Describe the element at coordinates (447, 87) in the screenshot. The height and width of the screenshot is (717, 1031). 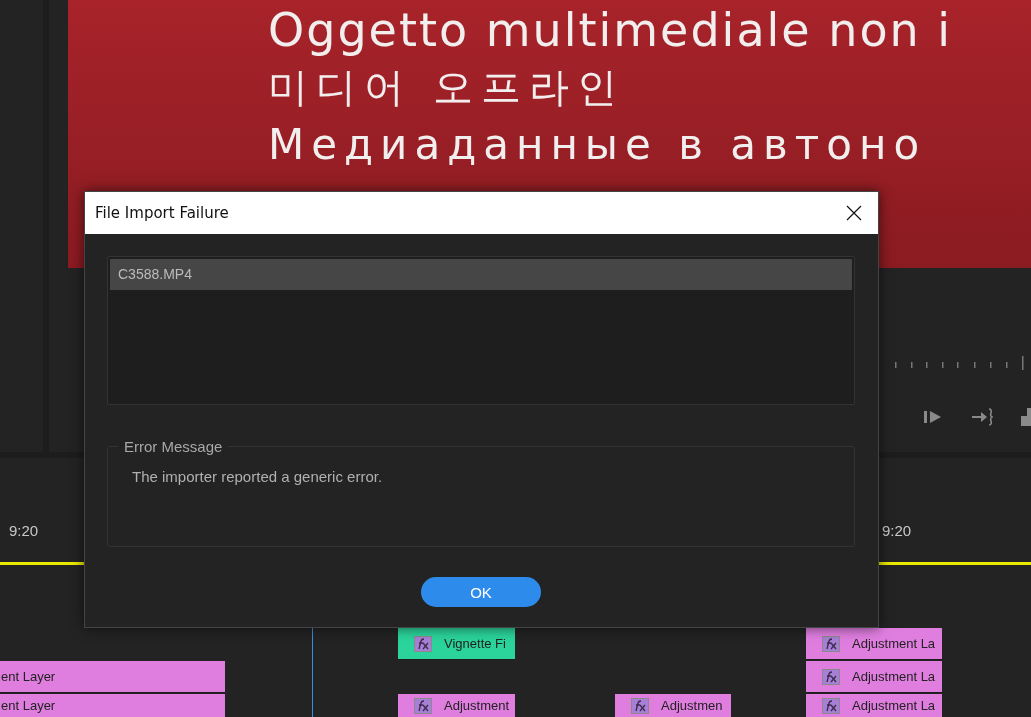
I see `offline-message: 미디어 오프라인` at that location.